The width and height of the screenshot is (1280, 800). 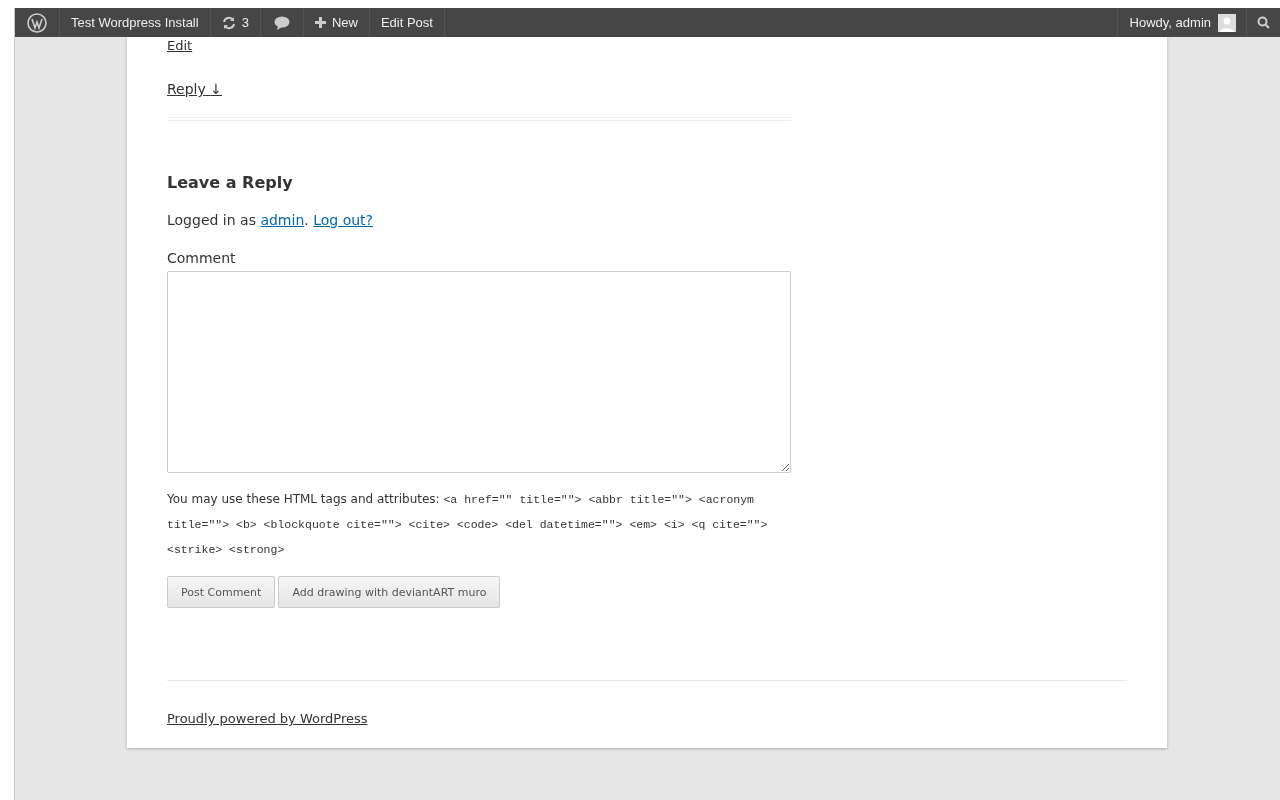 What do you see at coordinates (230, 182) in the screenshot?
I see `reply-heading: Leave a Reply` at bounding box center [230, 182].